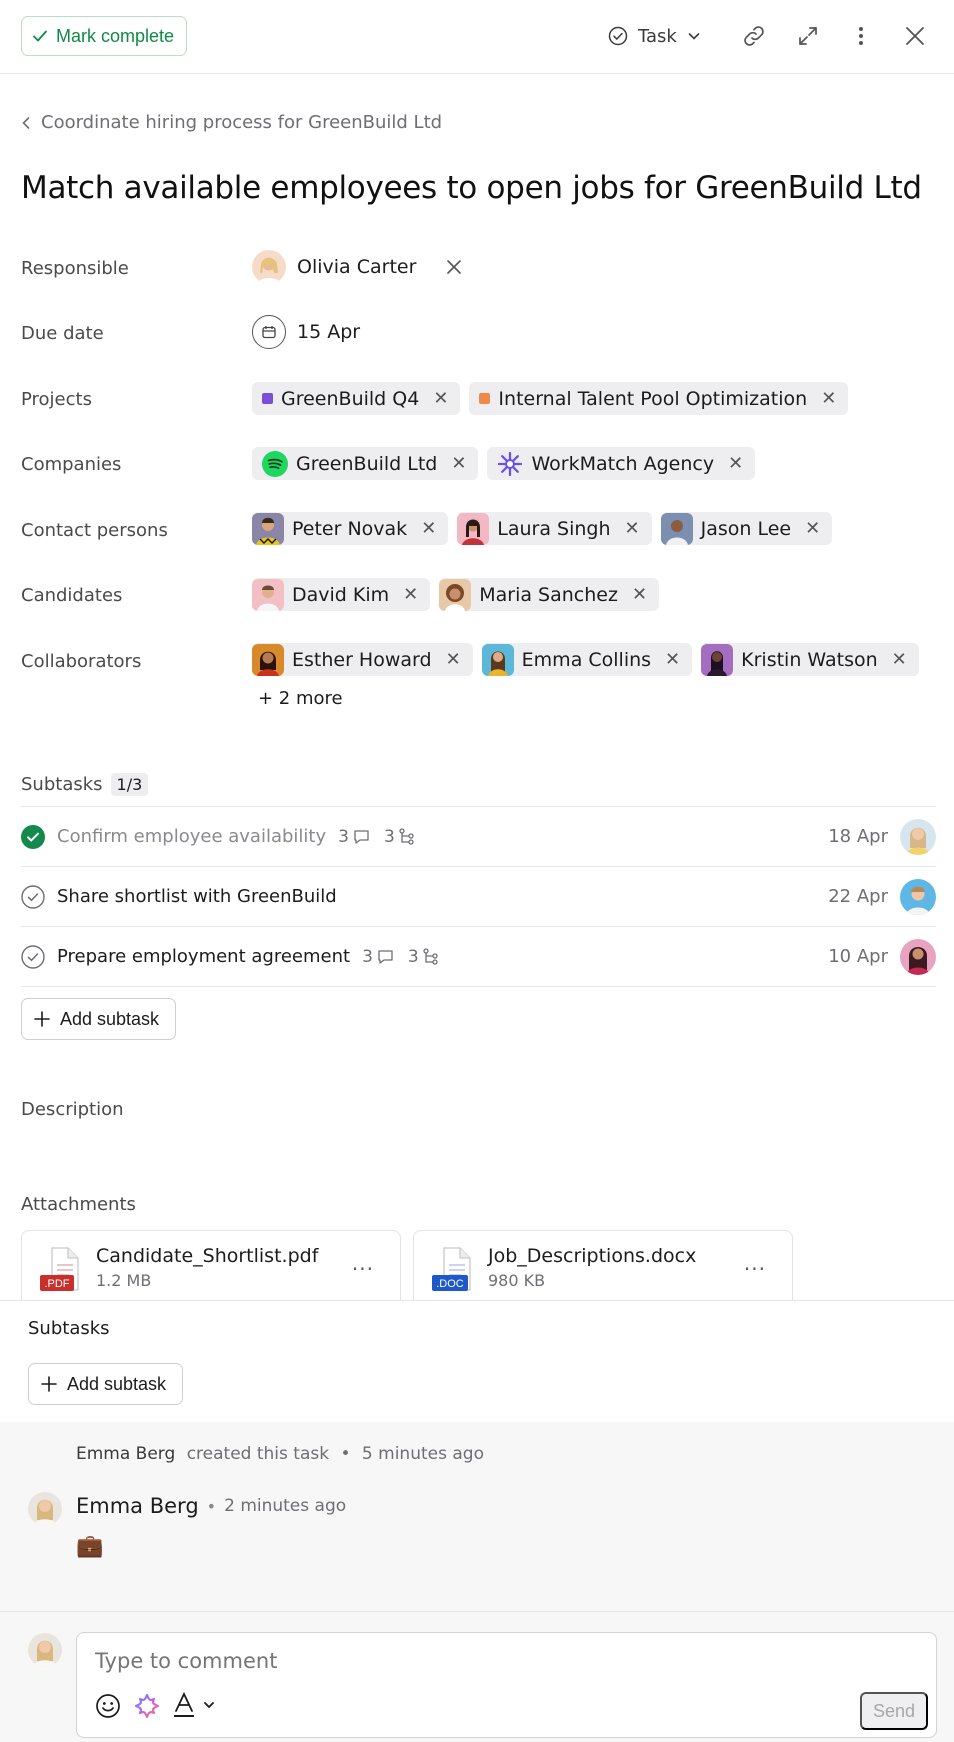 The width and height of the screenshot is (954, 1742). I want to click on company-chip: WorkMatch Agency ✕, so click(621, 463).